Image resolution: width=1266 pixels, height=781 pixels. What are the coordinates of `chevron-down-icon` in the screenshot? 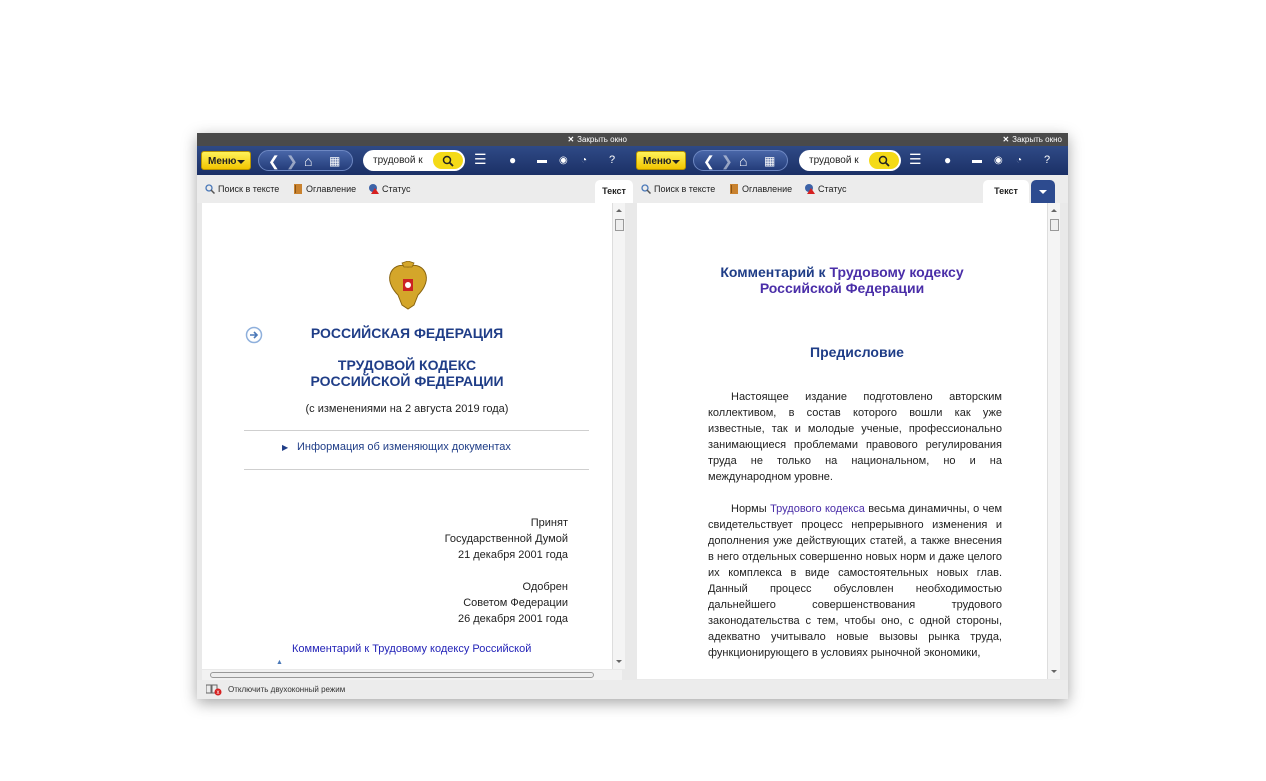 It's located at (676, 162).